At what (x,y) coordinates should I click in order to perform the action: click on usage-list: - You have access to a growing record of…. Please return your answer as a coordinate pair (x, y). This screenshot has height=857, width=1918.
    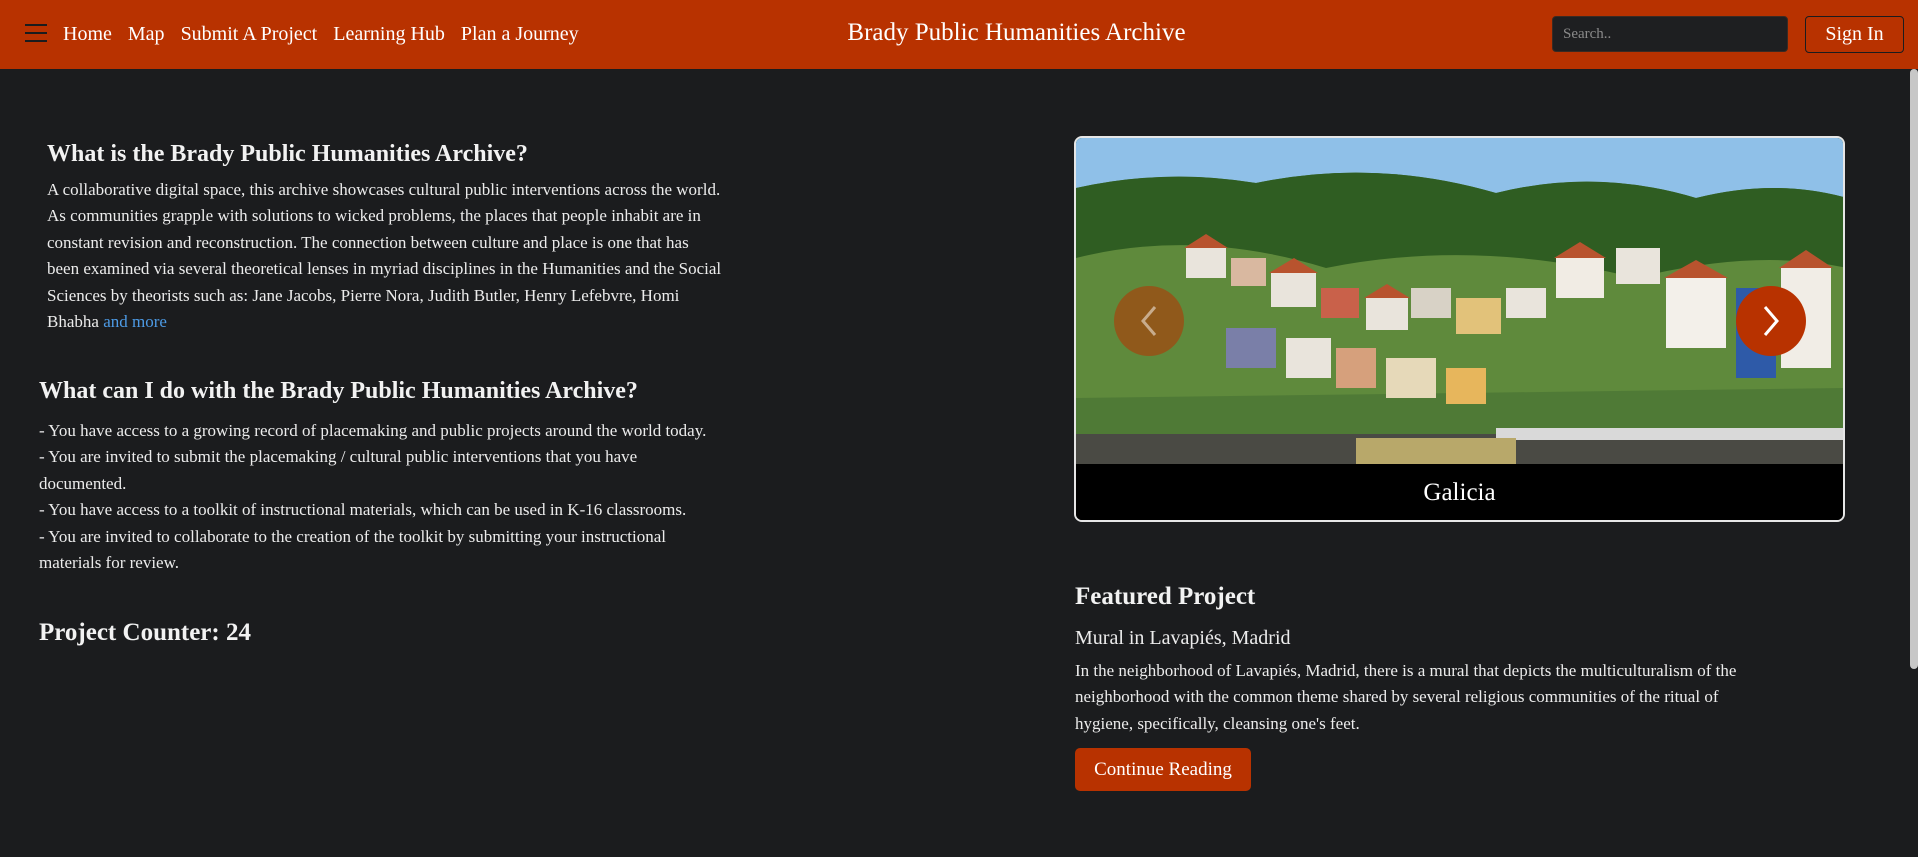
    Looking at the image, I should click on (434, 497).